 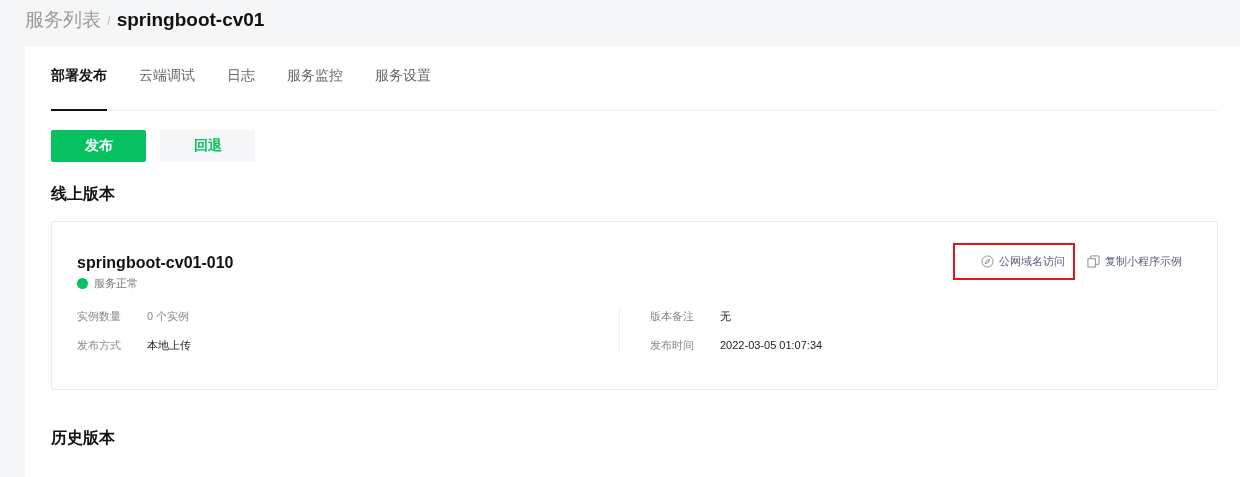 I want to click on field-value: 本地上传, so click(x=169, y=345).